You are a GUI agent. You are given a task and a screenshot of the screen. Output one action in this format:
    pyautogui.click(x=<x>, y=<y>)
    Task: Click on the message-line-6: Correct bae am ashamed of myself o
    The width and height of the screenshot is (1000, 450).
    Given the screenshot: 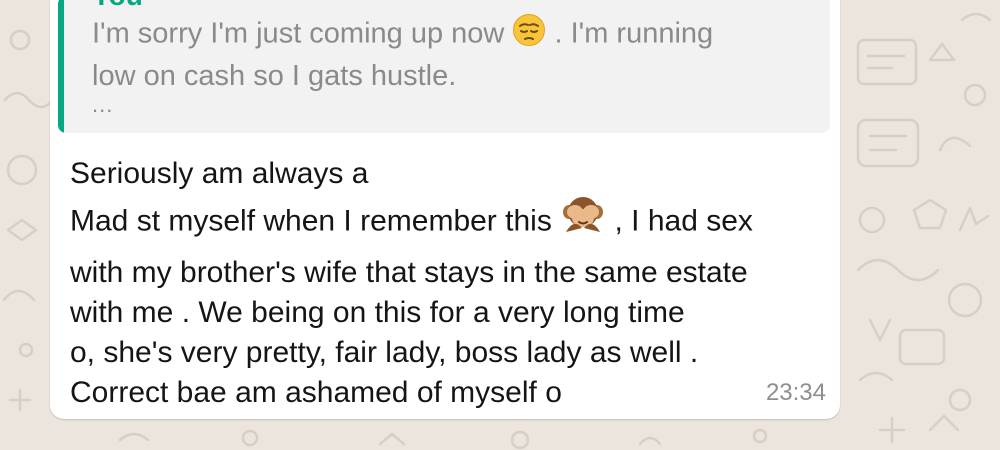 What is the action you would take?
    pyautogui.click(x=316, y=392)
    